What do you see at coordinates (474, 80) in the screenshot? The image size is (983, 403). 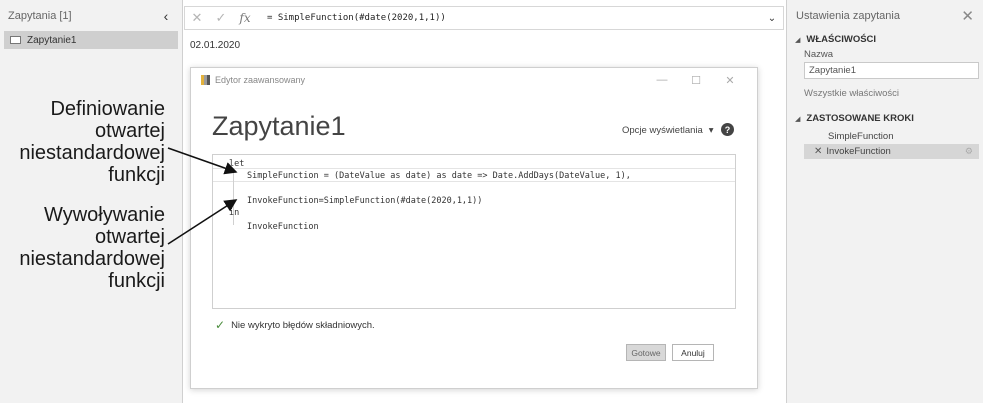 I see `dialog-titlebar: Edytor zaawansowany — ☐ ✕` at bounding box center [474, 80].